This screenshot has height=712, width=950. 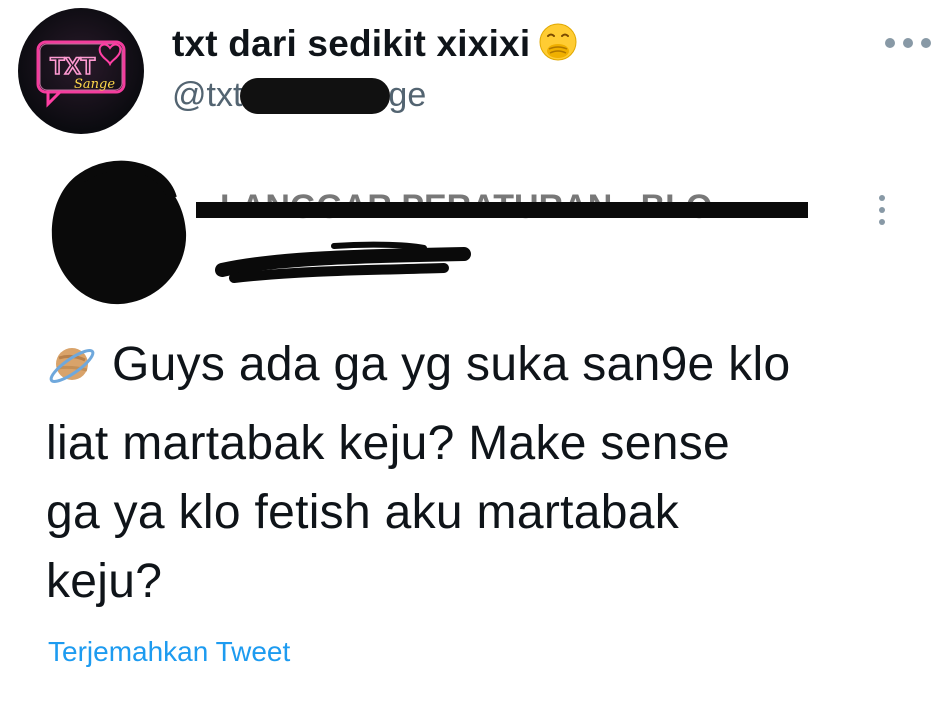 I want to click on display-name: txt dari sedikit xixixi, so click(x=375, y=46).